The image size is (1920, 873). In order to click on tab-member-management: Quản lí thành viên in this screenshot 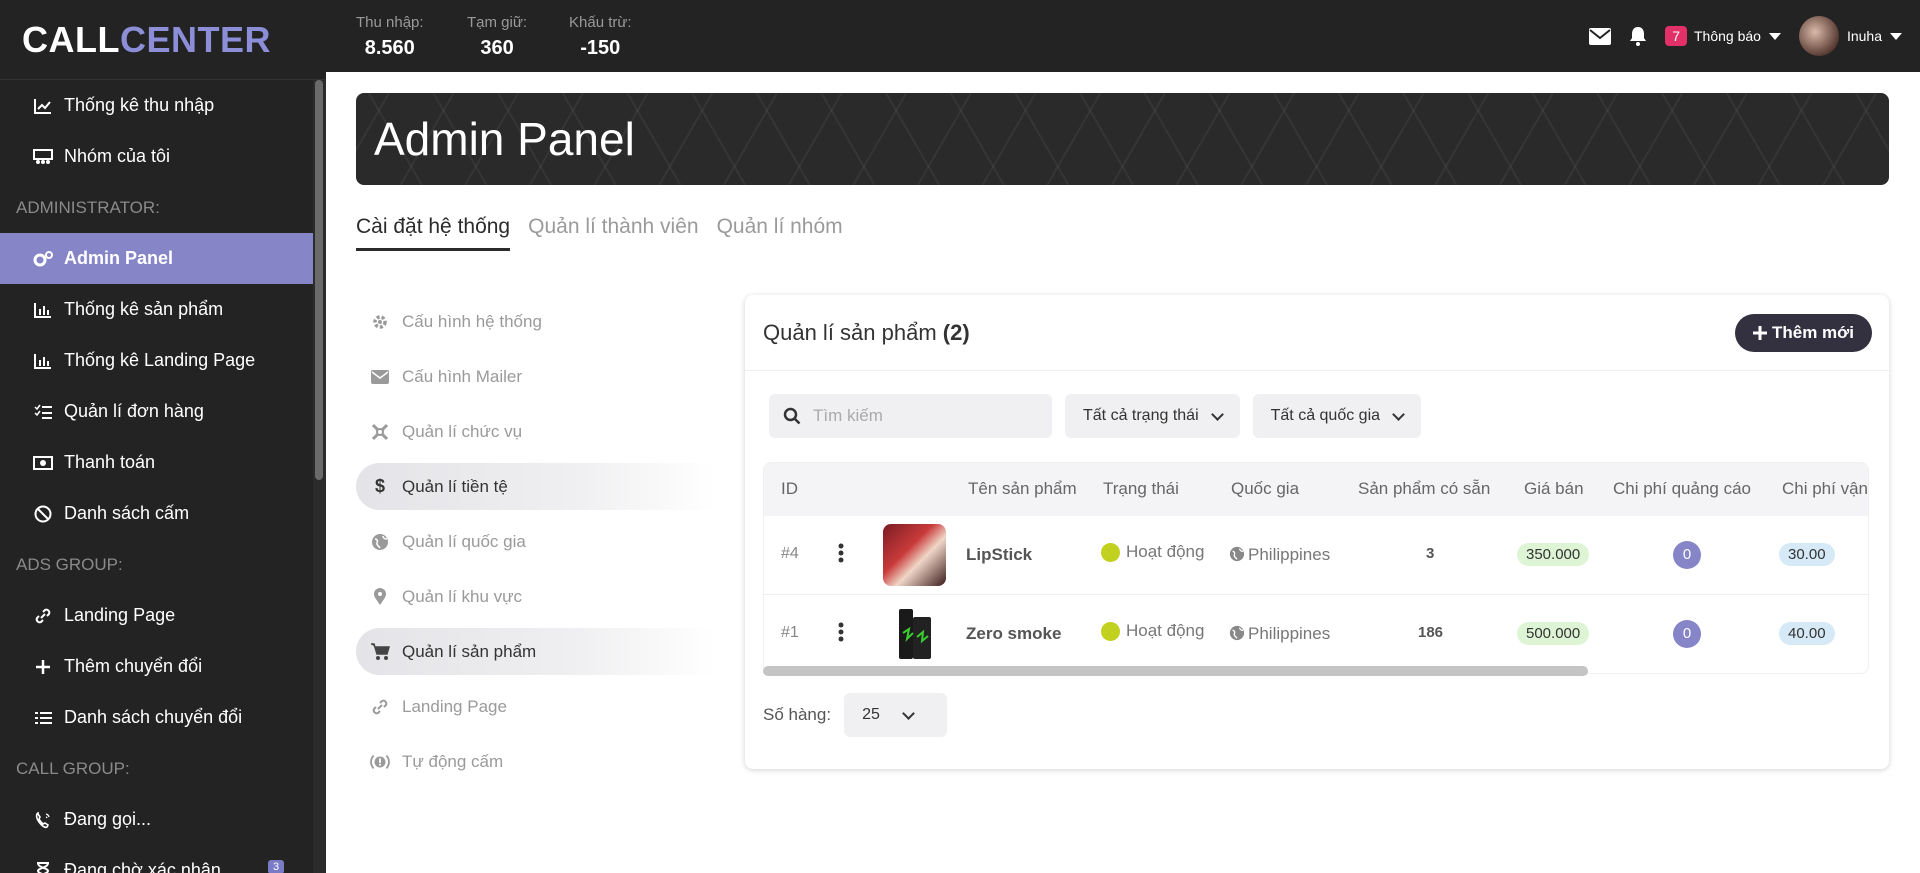, I will do `click(613, 233)`.